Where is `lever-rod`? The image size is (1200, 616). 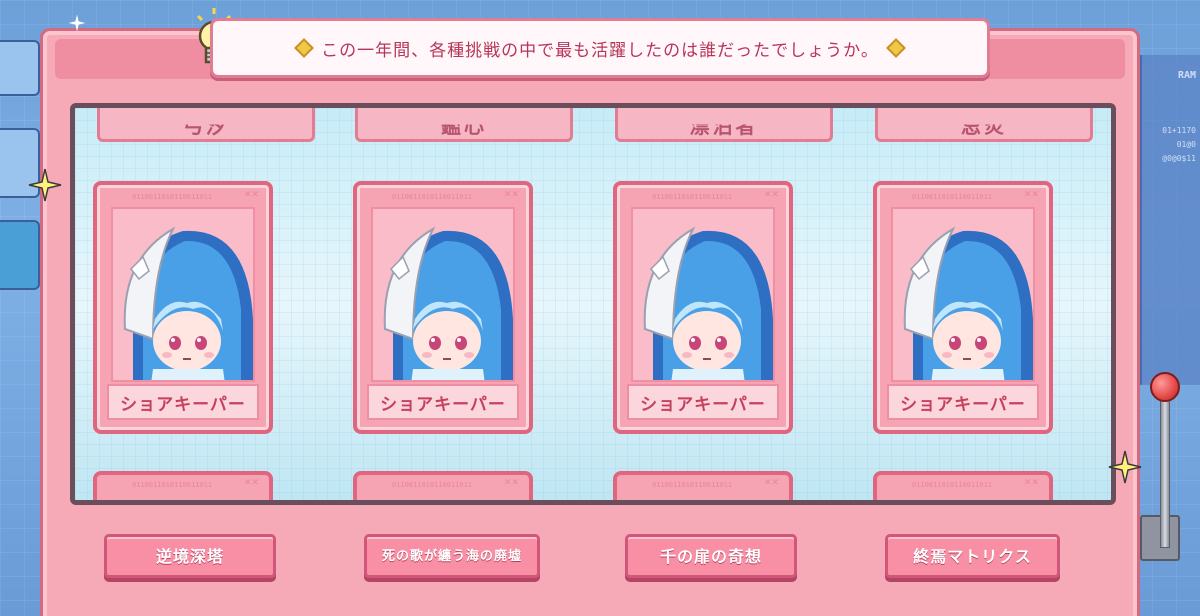 lever-rod is located at coordinates (1165, 473).